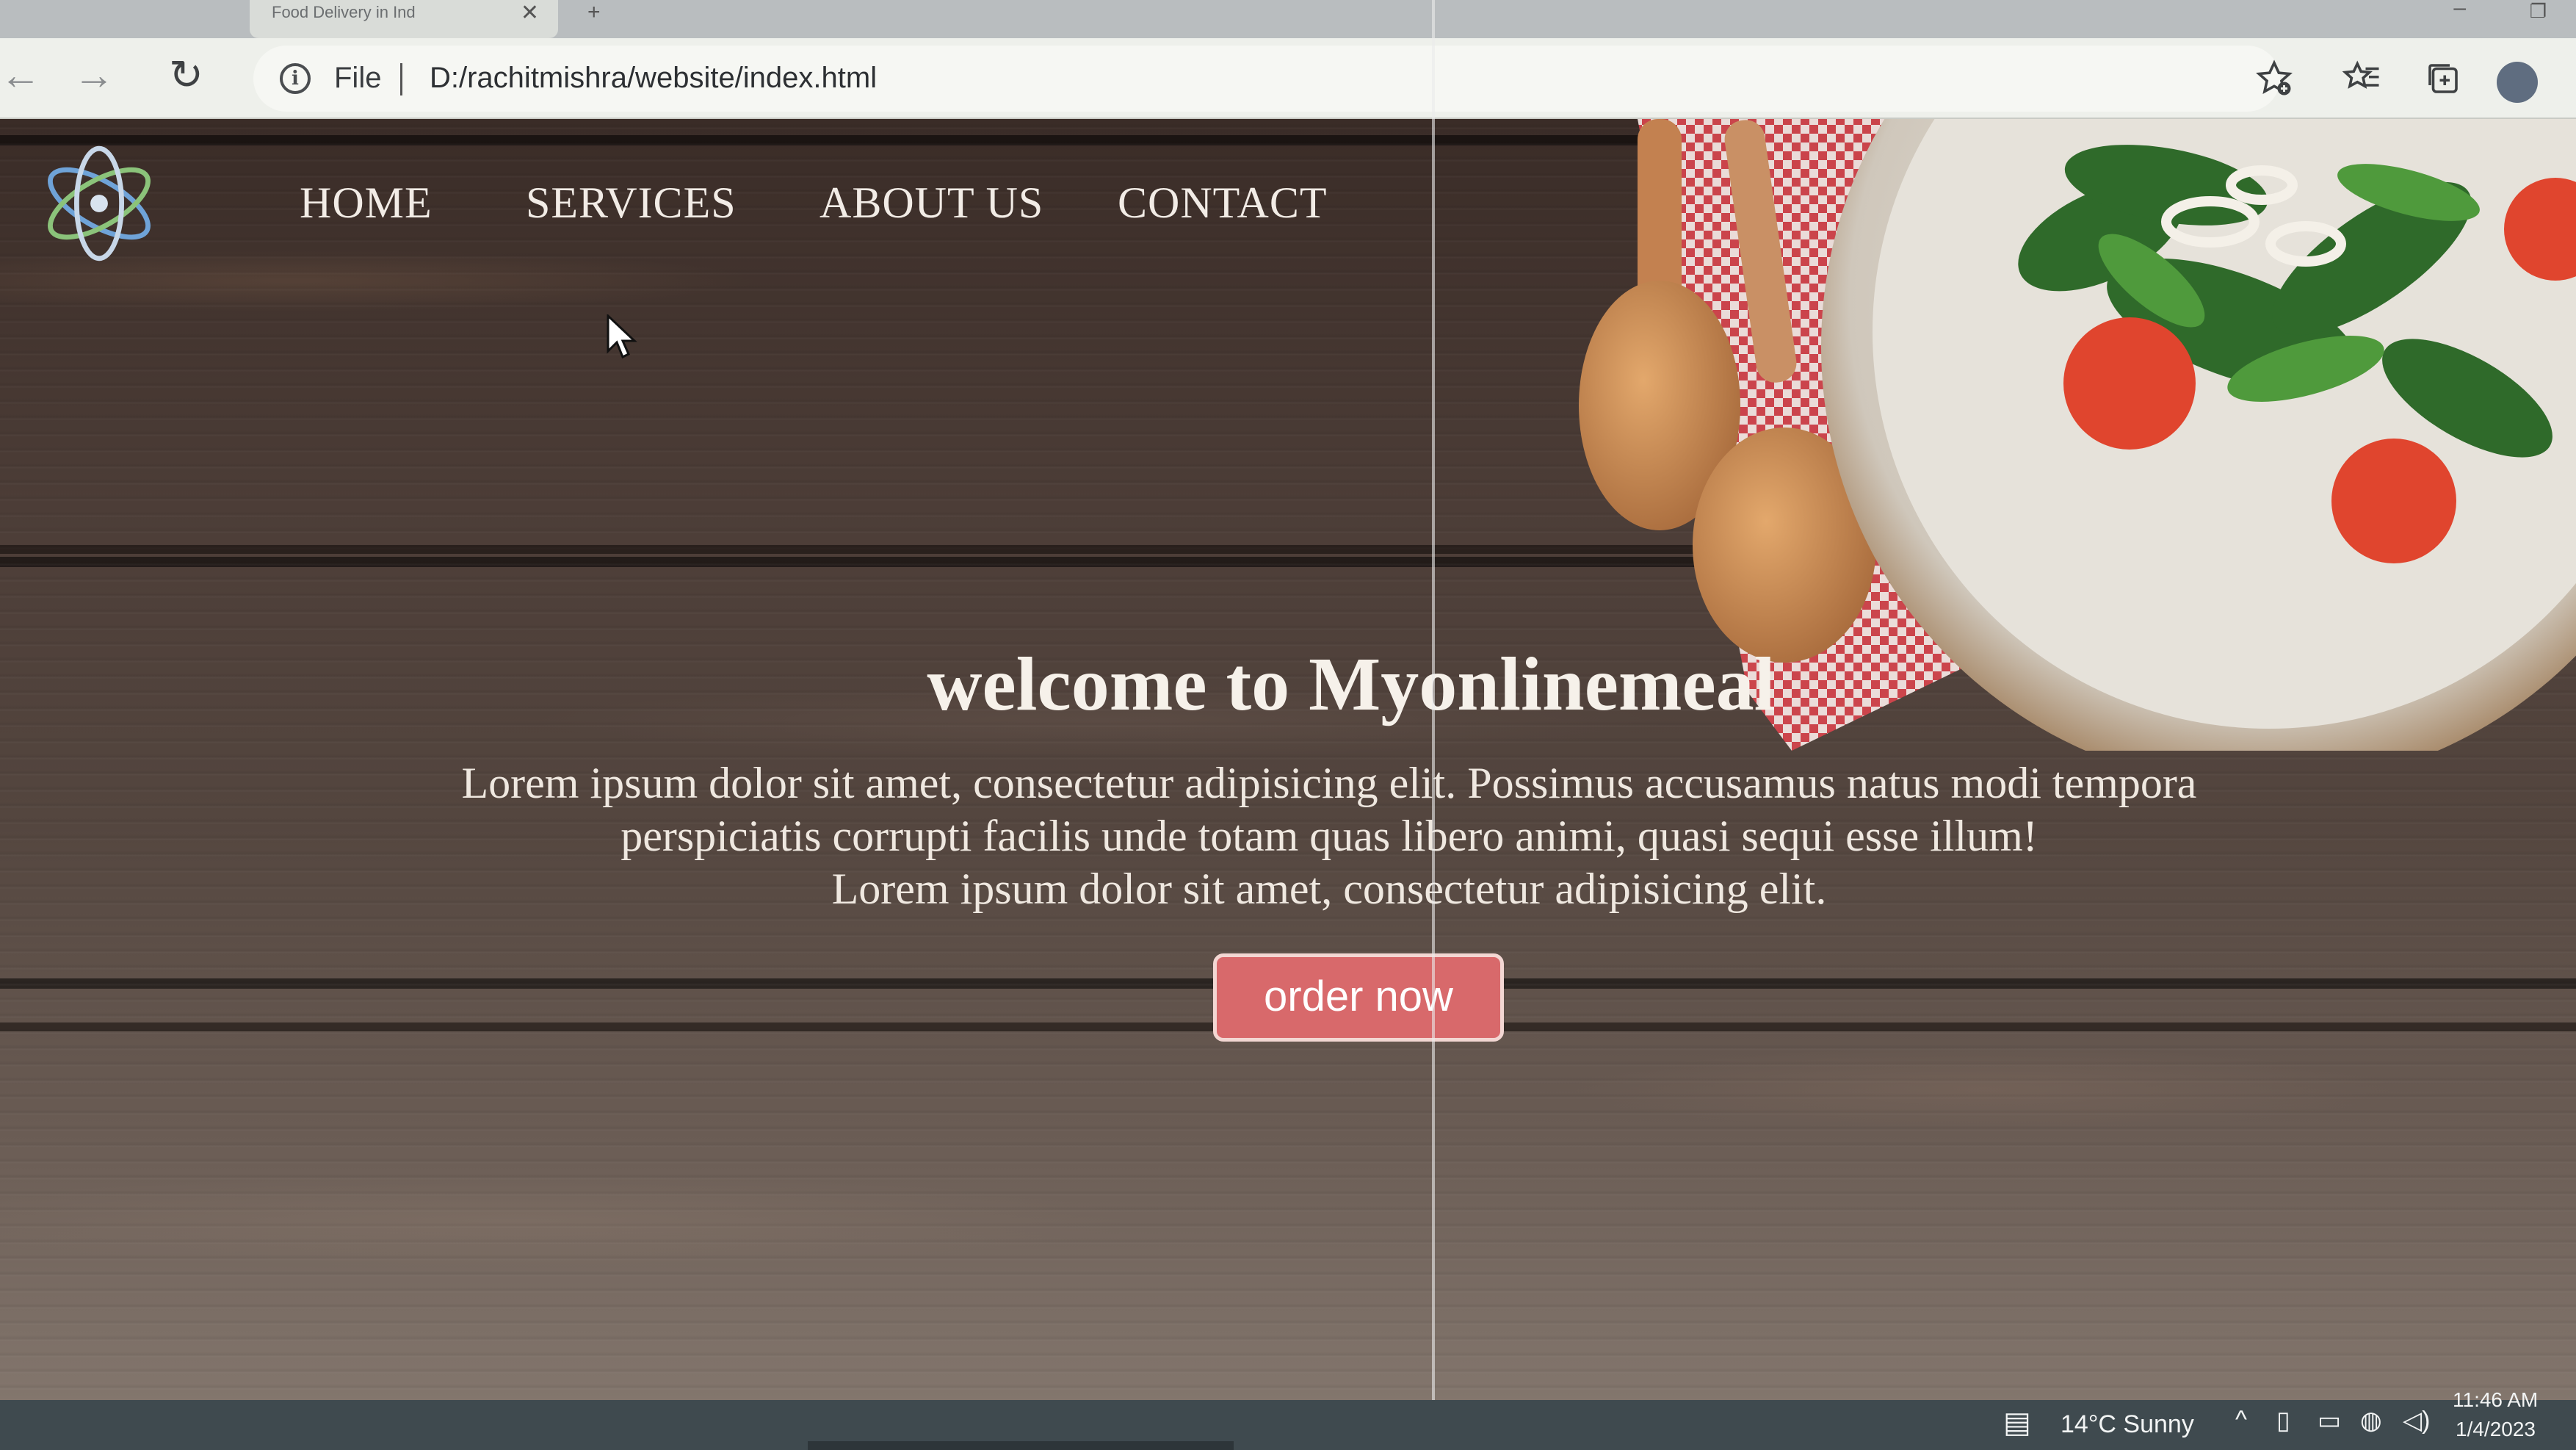  What do you see at coordinates (2017, 1423) in the screenshot?
I see `weather-widget-icon: ▤` at bounding box center [2017, 1423].